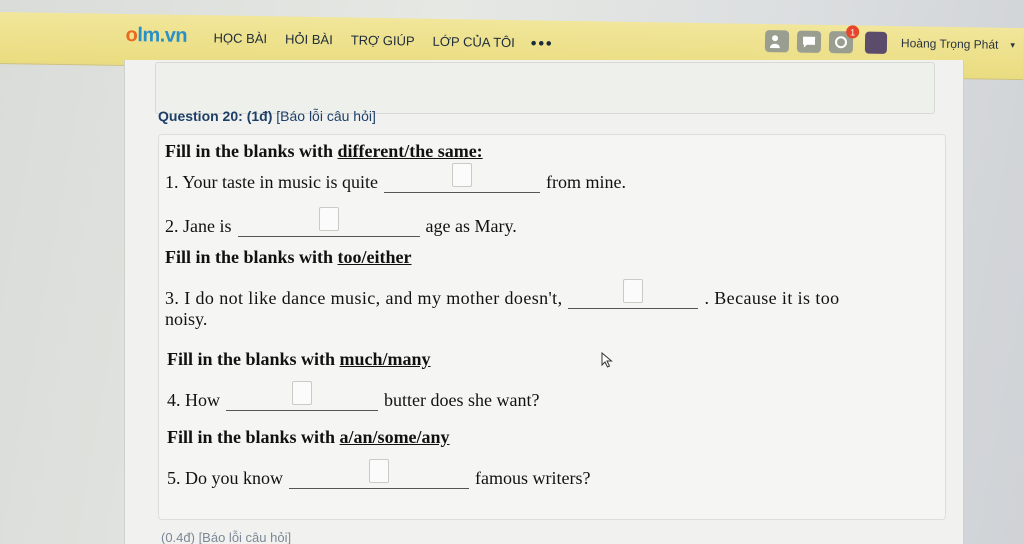  I want to click on instruction-4: Fill in the blanks with a/an/some/any, so click(308, 437).